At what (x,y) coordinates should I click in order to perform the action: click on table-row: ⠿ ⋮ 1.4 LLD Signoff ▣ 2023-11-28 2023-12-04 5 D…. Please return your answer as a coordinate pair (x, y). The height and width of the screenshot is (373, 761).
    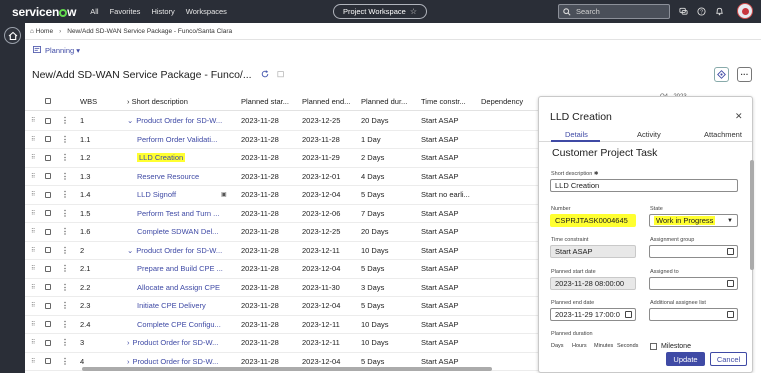
    Looking at the image, I should click on (282, 195).